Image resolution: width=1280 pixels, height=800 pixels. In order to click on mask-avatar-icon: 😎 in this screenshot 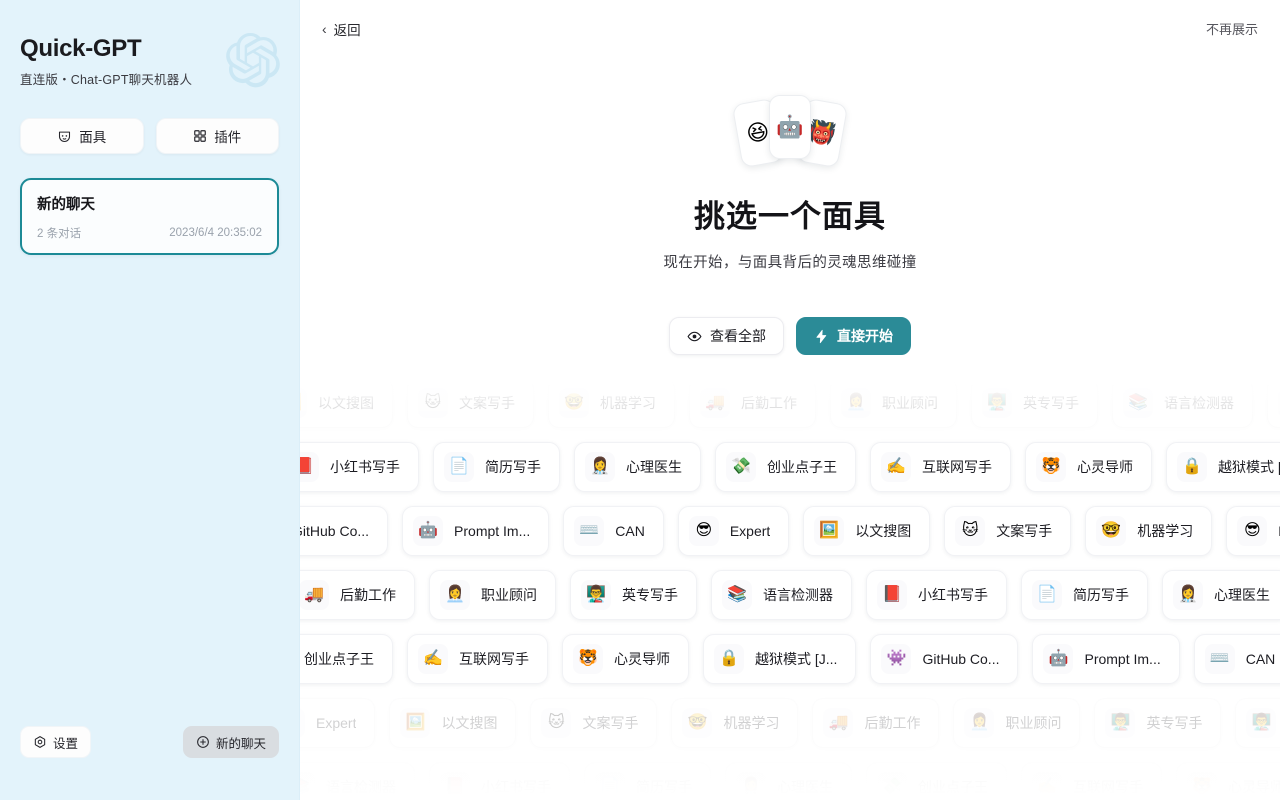, I will do `click(302, 723)`.